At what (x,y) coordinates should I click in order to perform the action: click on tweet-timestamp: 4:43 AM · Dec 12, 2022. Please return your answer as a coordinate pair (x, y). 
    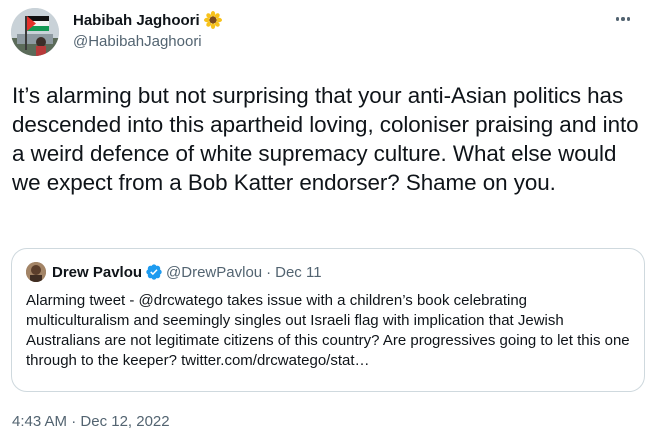
    Looking at the image, I should click on (91, 421).